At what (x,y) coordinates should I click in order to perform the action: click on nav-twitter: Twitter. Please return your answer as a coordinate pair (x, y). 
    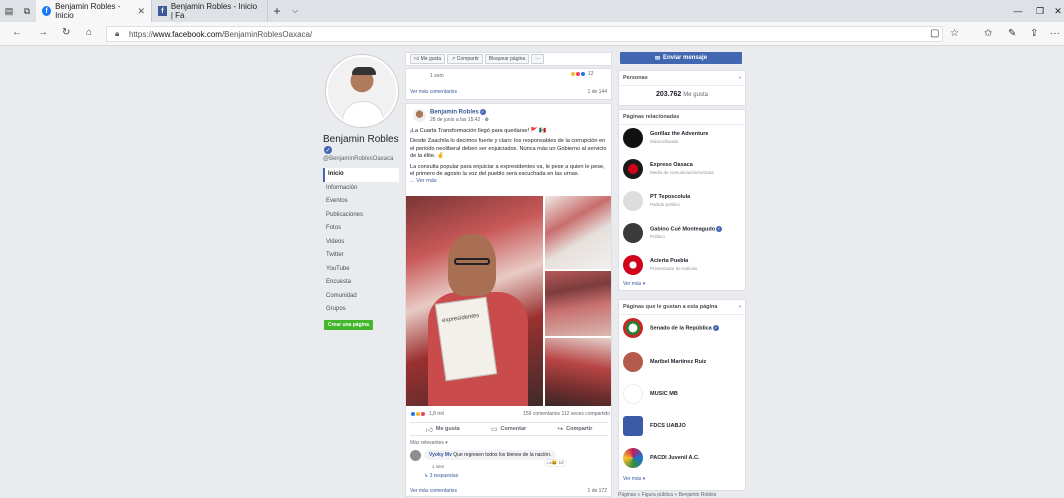
    Looking at the image, I should click on (361, 256).